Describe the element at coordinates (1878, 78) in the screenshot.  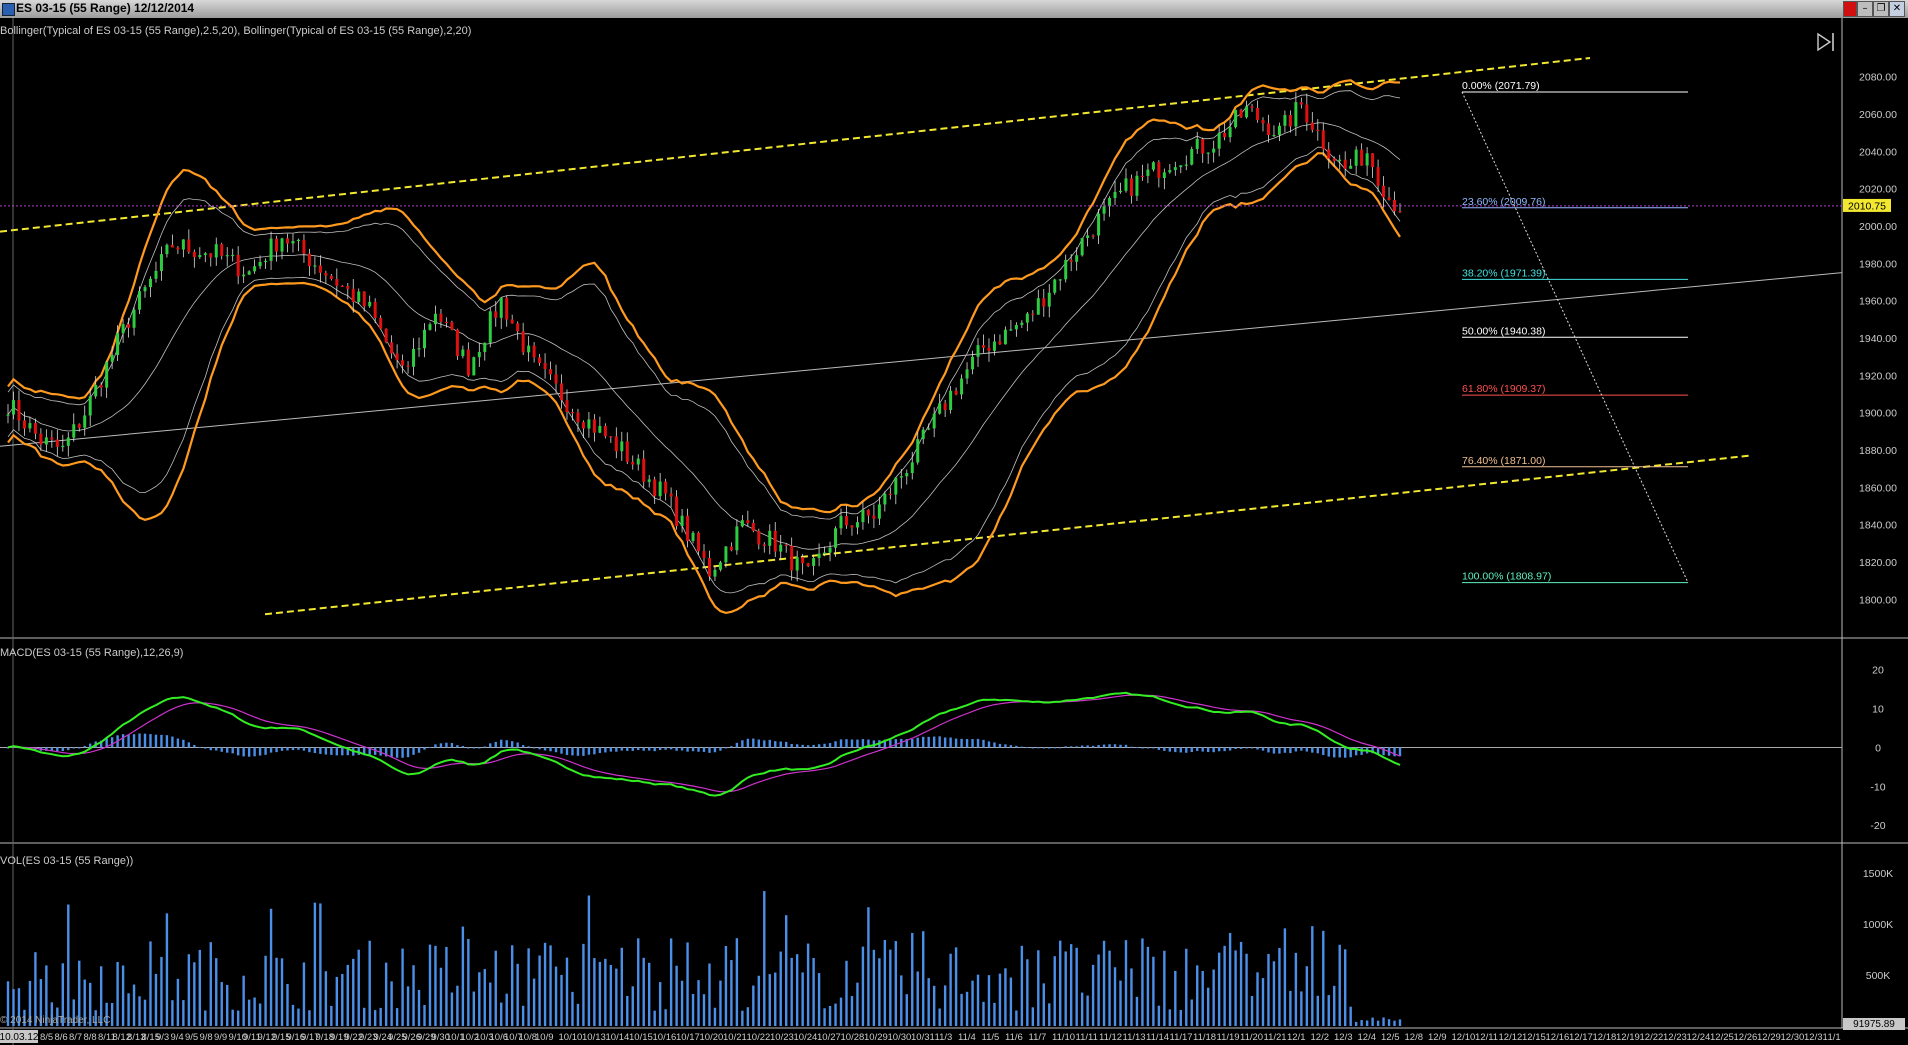
I see `price-axis-tick: 2080.00` at that location.